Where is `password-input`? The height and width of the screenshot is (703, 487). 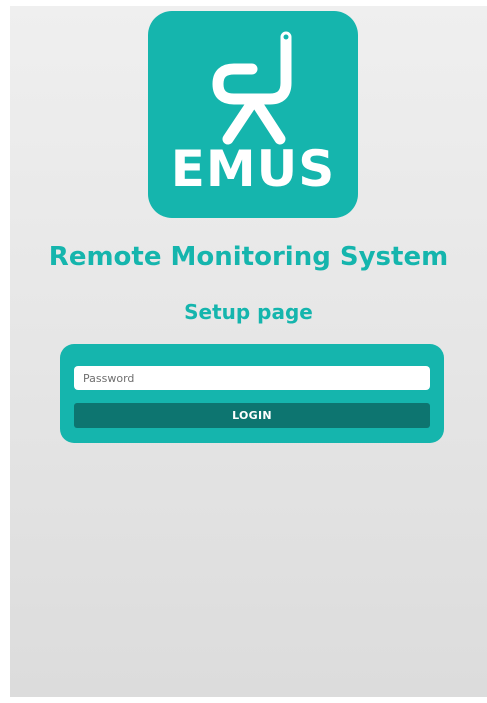
password-input is located at coordinates (252, 378).